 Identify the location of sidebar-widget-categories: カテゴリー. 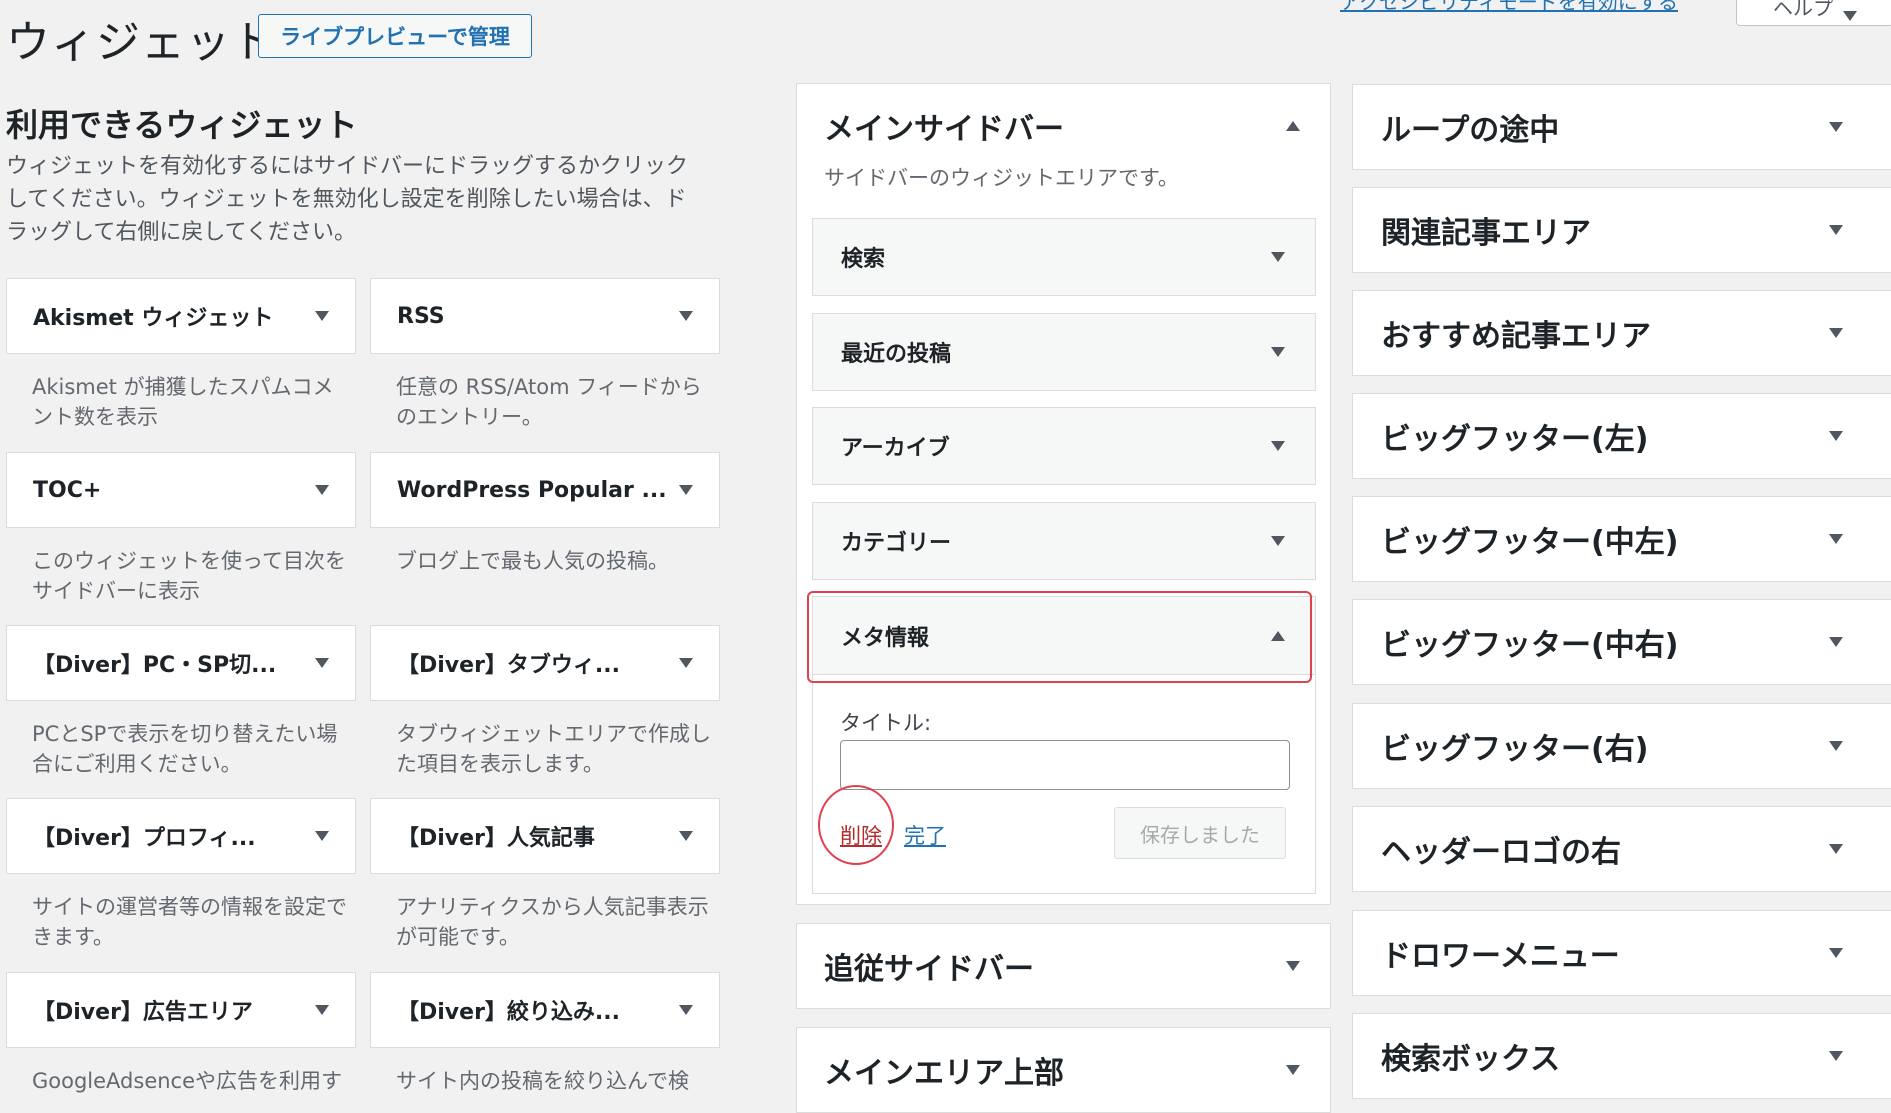
(1064, 541).